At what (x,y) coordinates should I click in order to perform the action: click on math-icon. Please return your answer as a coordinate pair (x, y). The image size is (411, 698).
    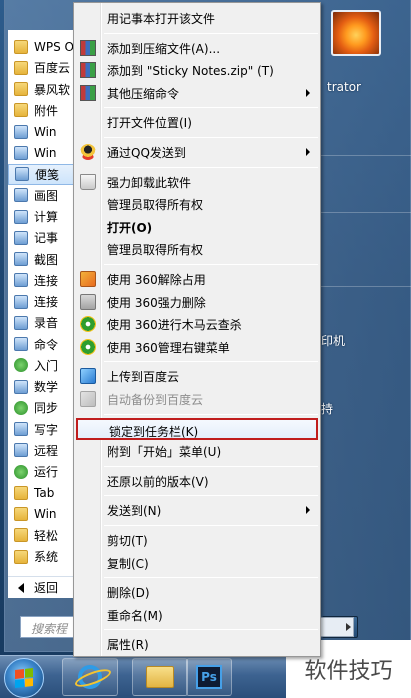
    Looking at the image, I should click on (21, 386).